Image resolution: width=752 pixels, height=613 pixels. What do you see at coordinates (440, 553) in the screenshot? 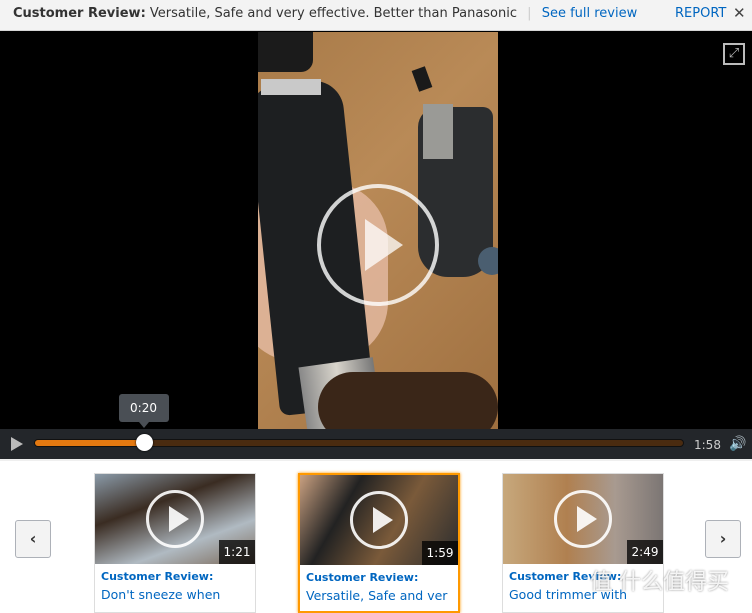
I see `video-duration: 1:59` at bounding box center [440, 553].